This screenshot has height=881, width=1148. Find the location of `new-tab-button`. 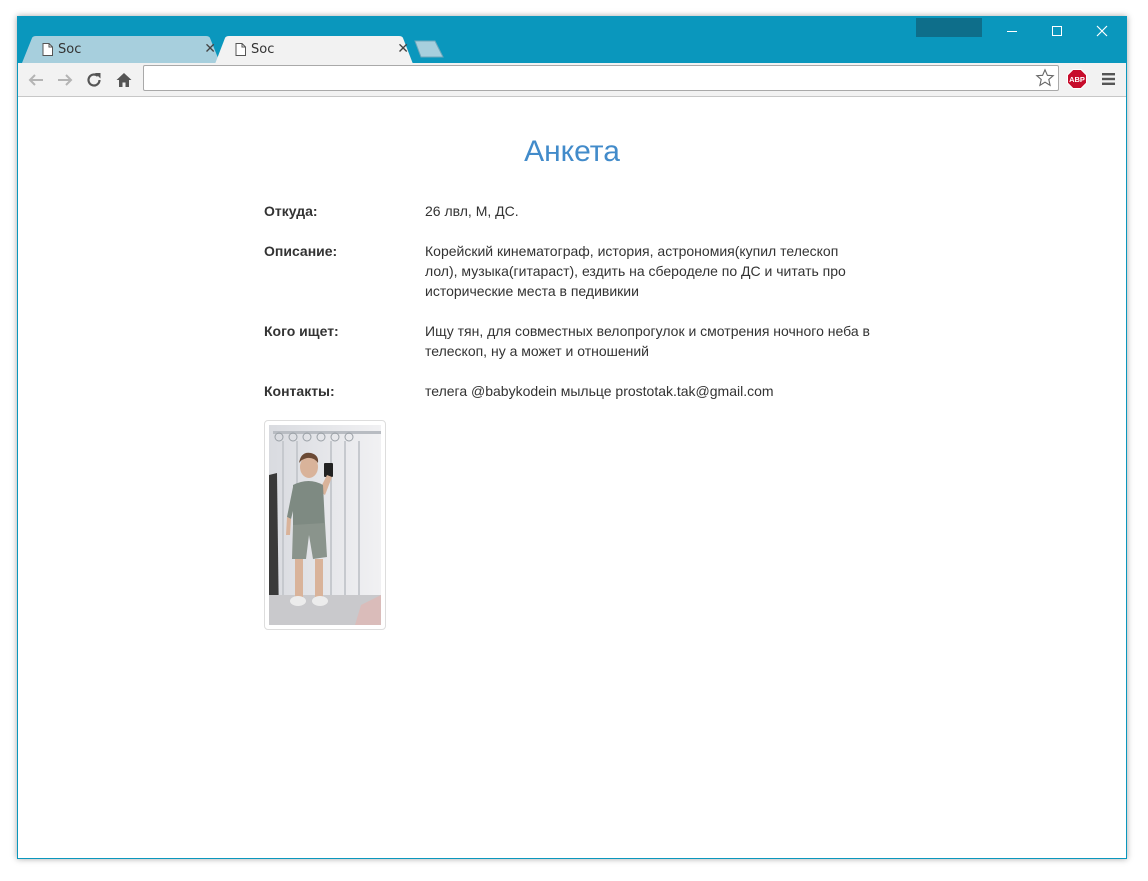

new-tab-button is located at coordinates (429, 49).